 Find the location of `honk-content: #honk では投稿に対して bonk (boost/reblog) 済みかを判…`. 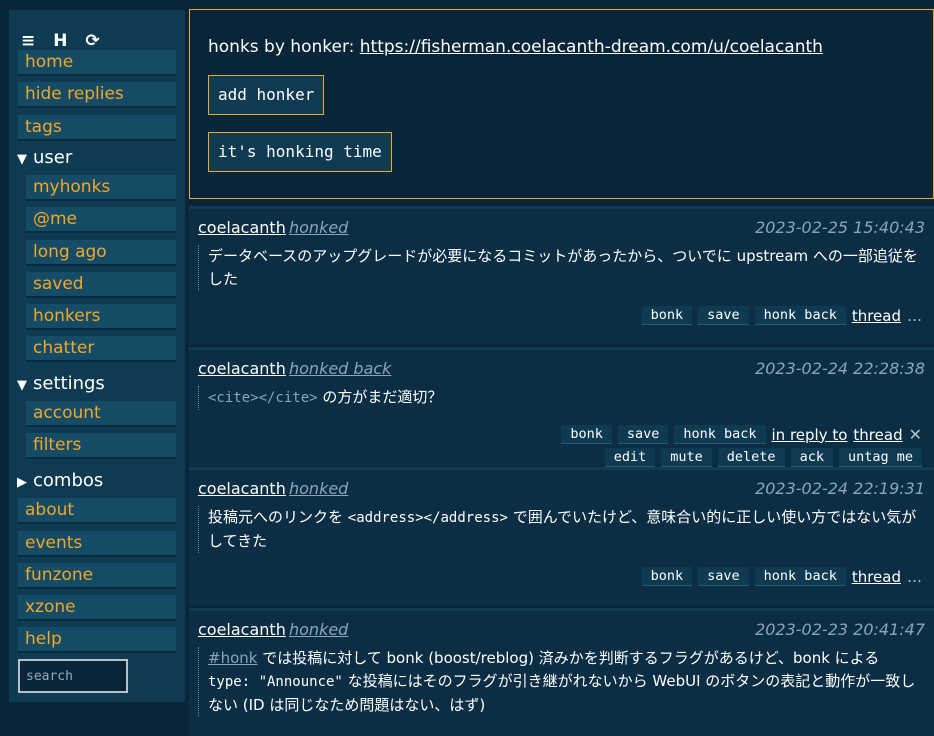

honk-content: #honk では投稿に対して bonk (boost/reblog) 済みかを判… is located at coordinates (561, 682).